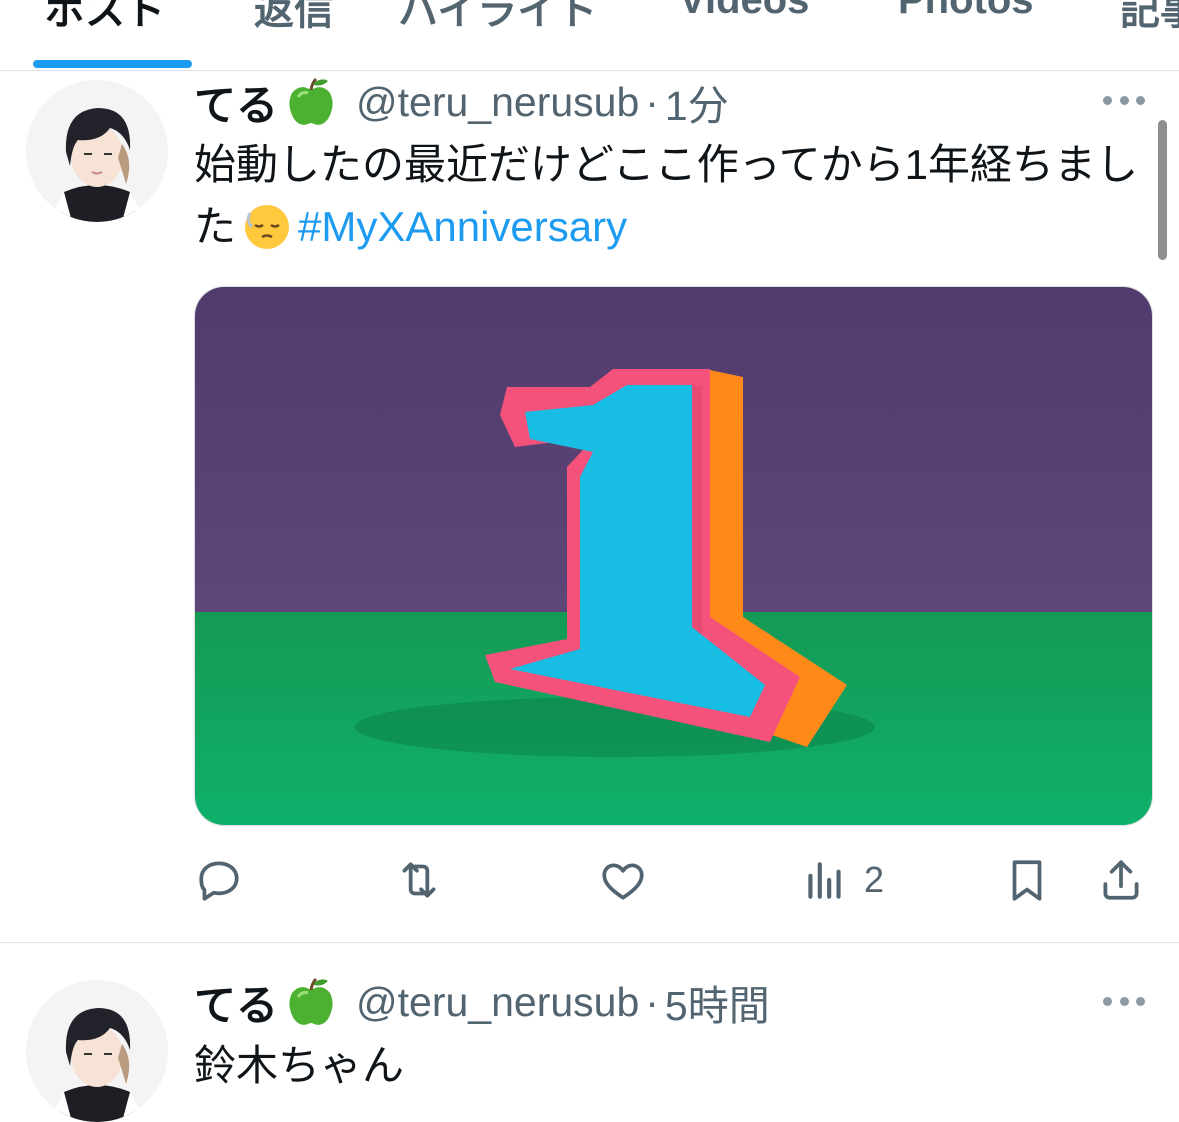 The width and height of the screenshot is (1179, 1122). What do you see at coordinates (717, 1002) in the screenshot?
I see `timestamp: 5時間` at bounding box center [717, 1002].